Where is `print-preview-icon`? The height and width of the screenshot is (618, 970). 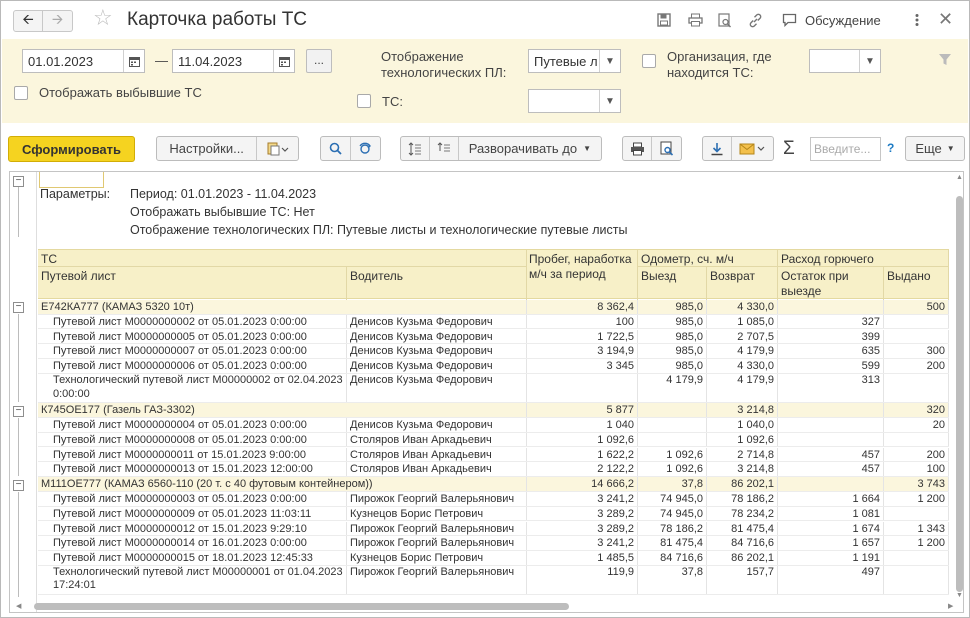 print-preview-icon is located at coordinates (725, 20).